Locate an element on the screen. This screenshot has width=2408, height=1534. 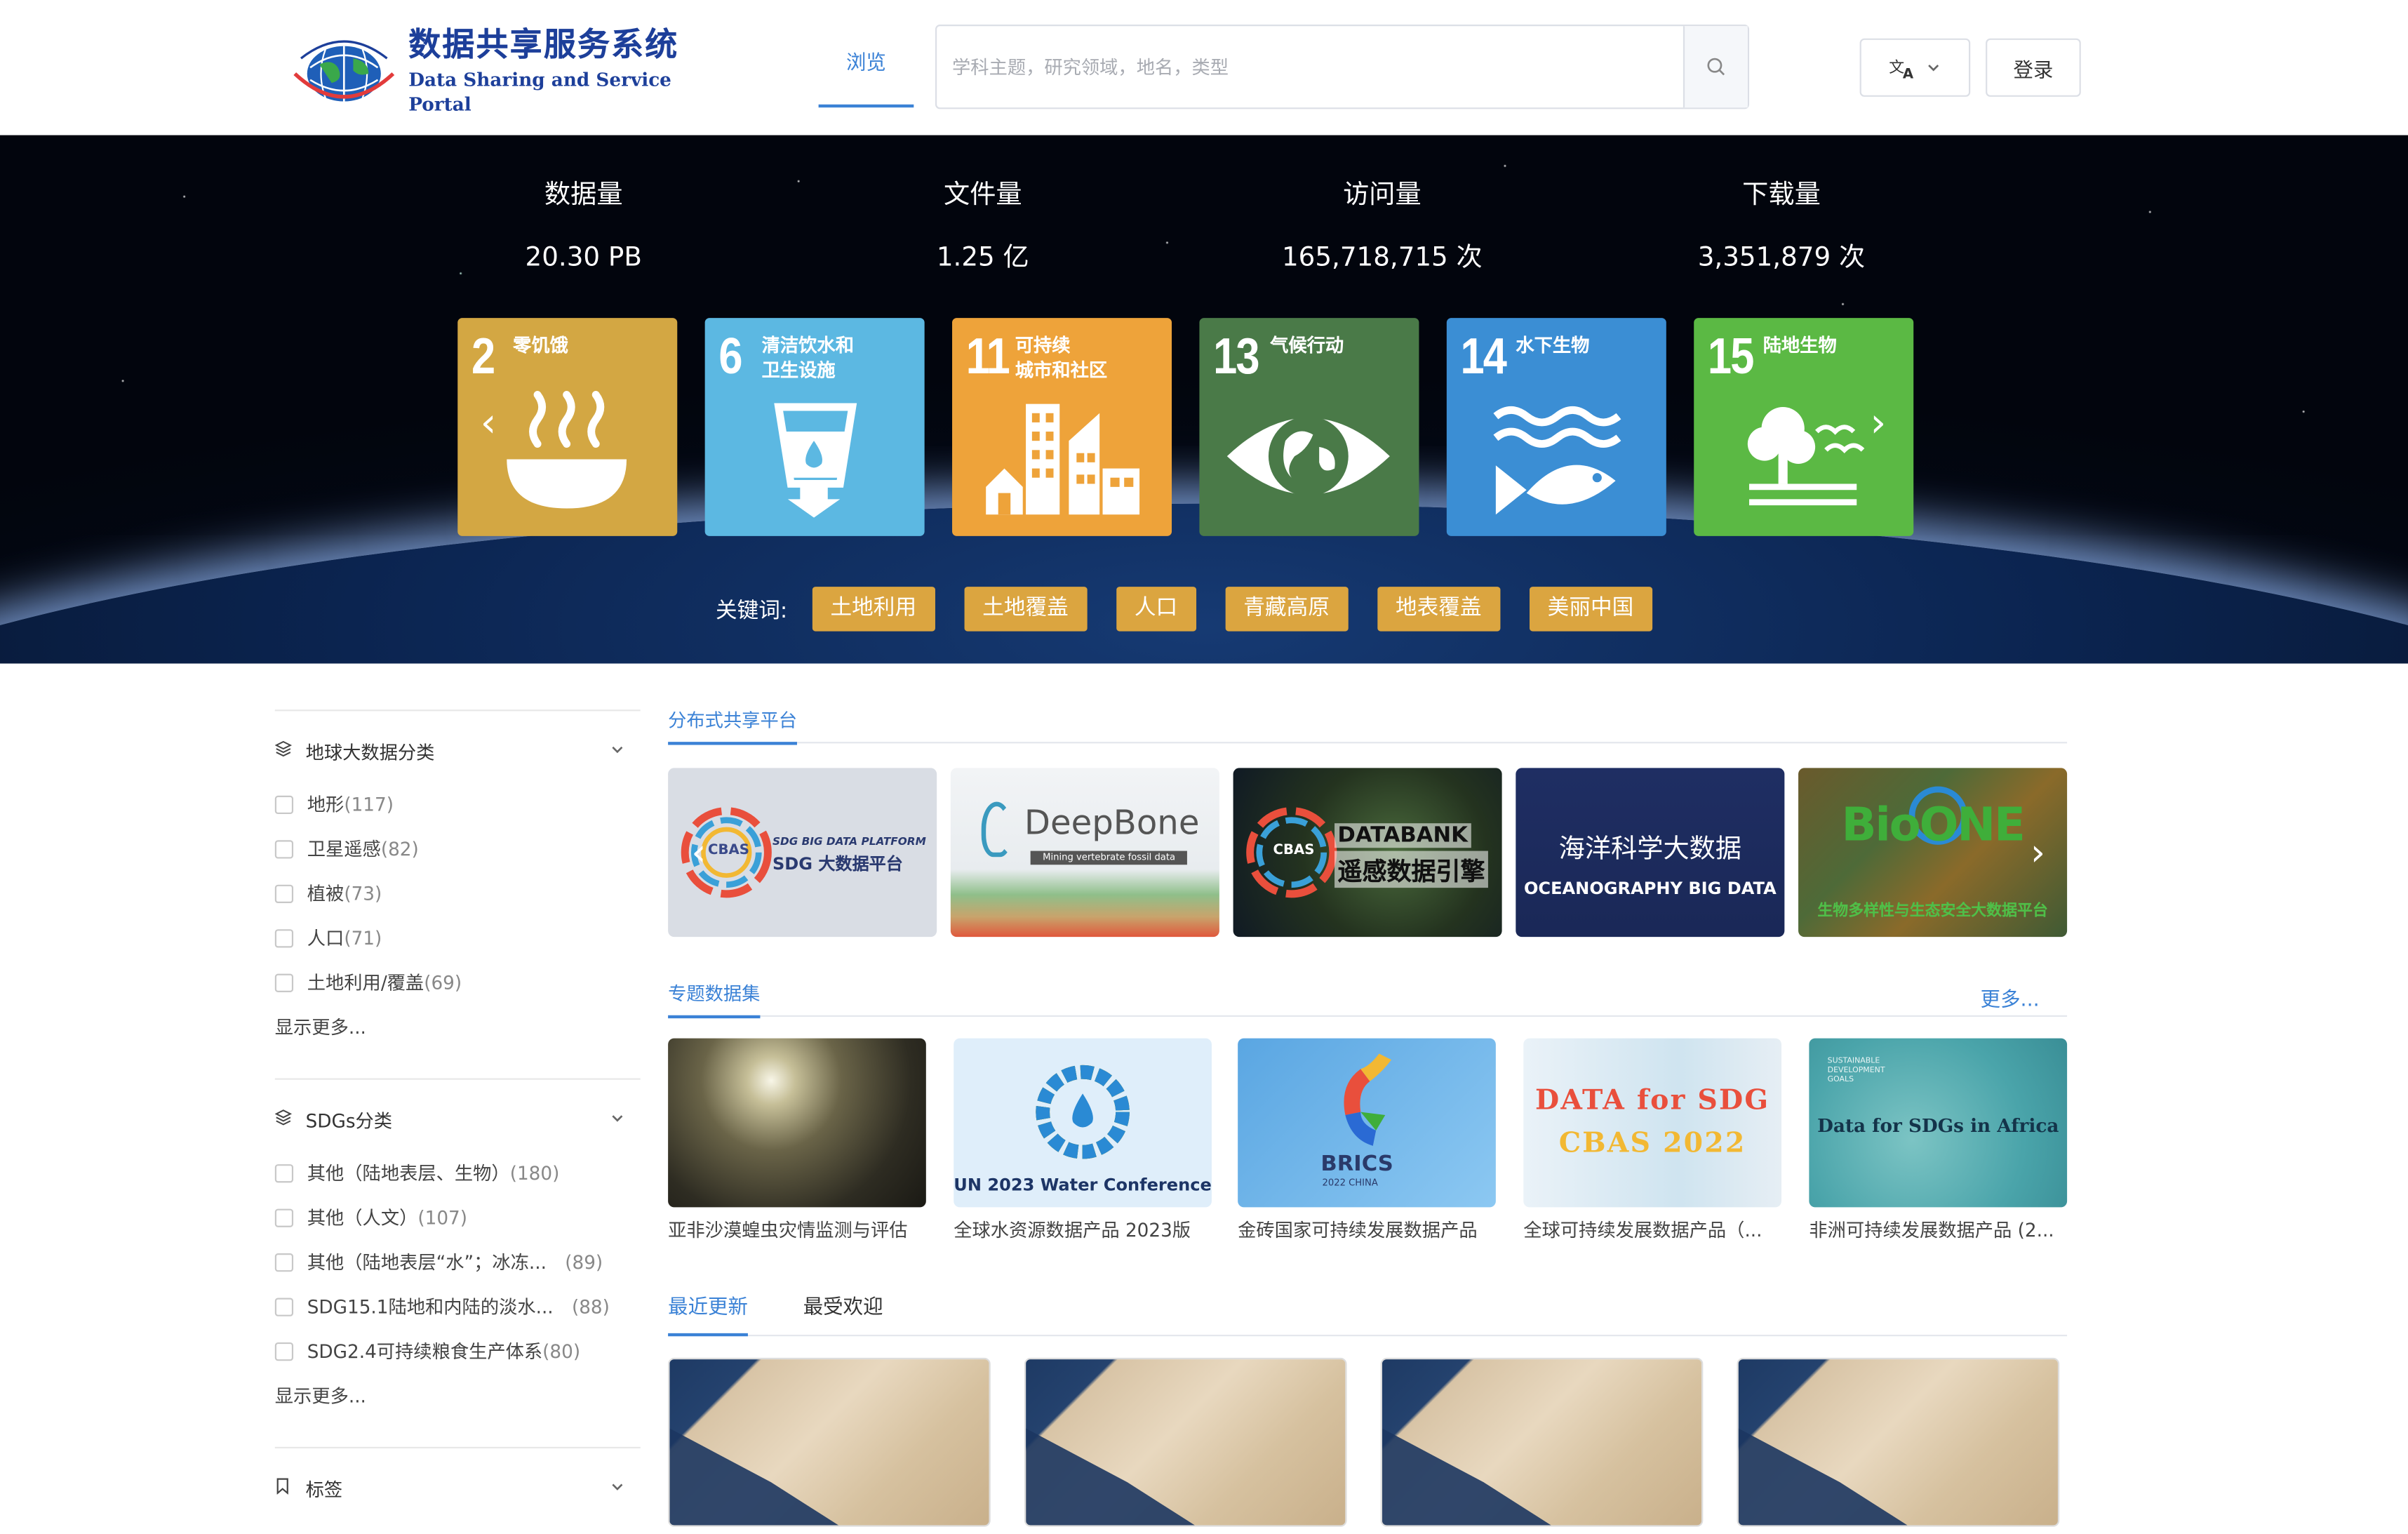
platform-card-bioone: BioONE 生物多样性与生态安全大数据平台 › is located at coordinates (1933, 853).